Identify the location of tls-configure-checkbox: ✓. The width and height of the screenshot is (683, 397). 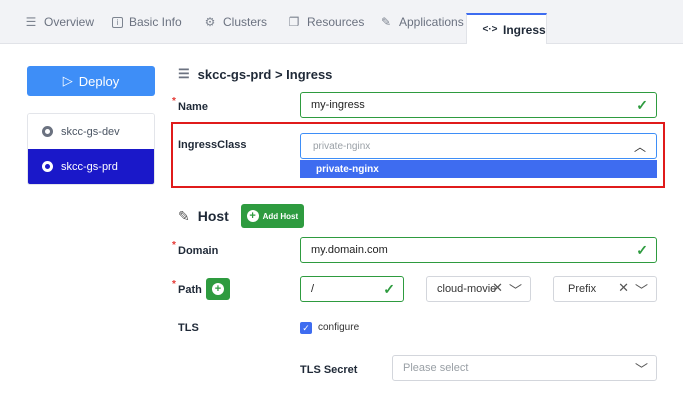
(306, 328).